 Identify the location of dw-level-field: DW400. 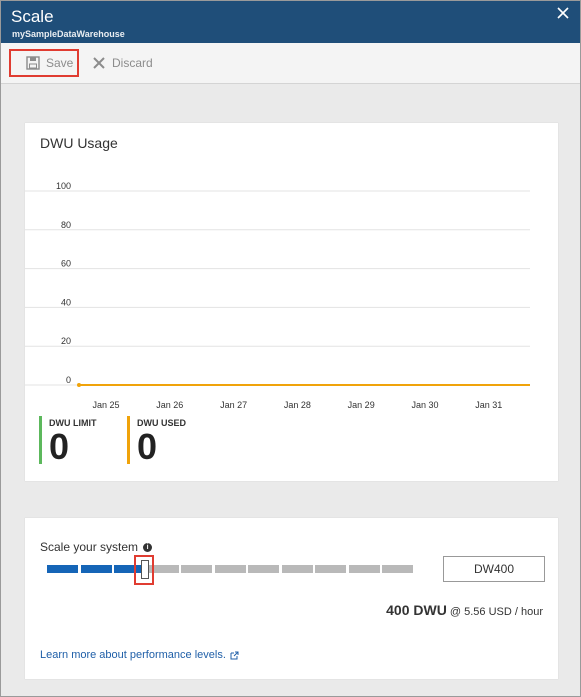
(494, 569).